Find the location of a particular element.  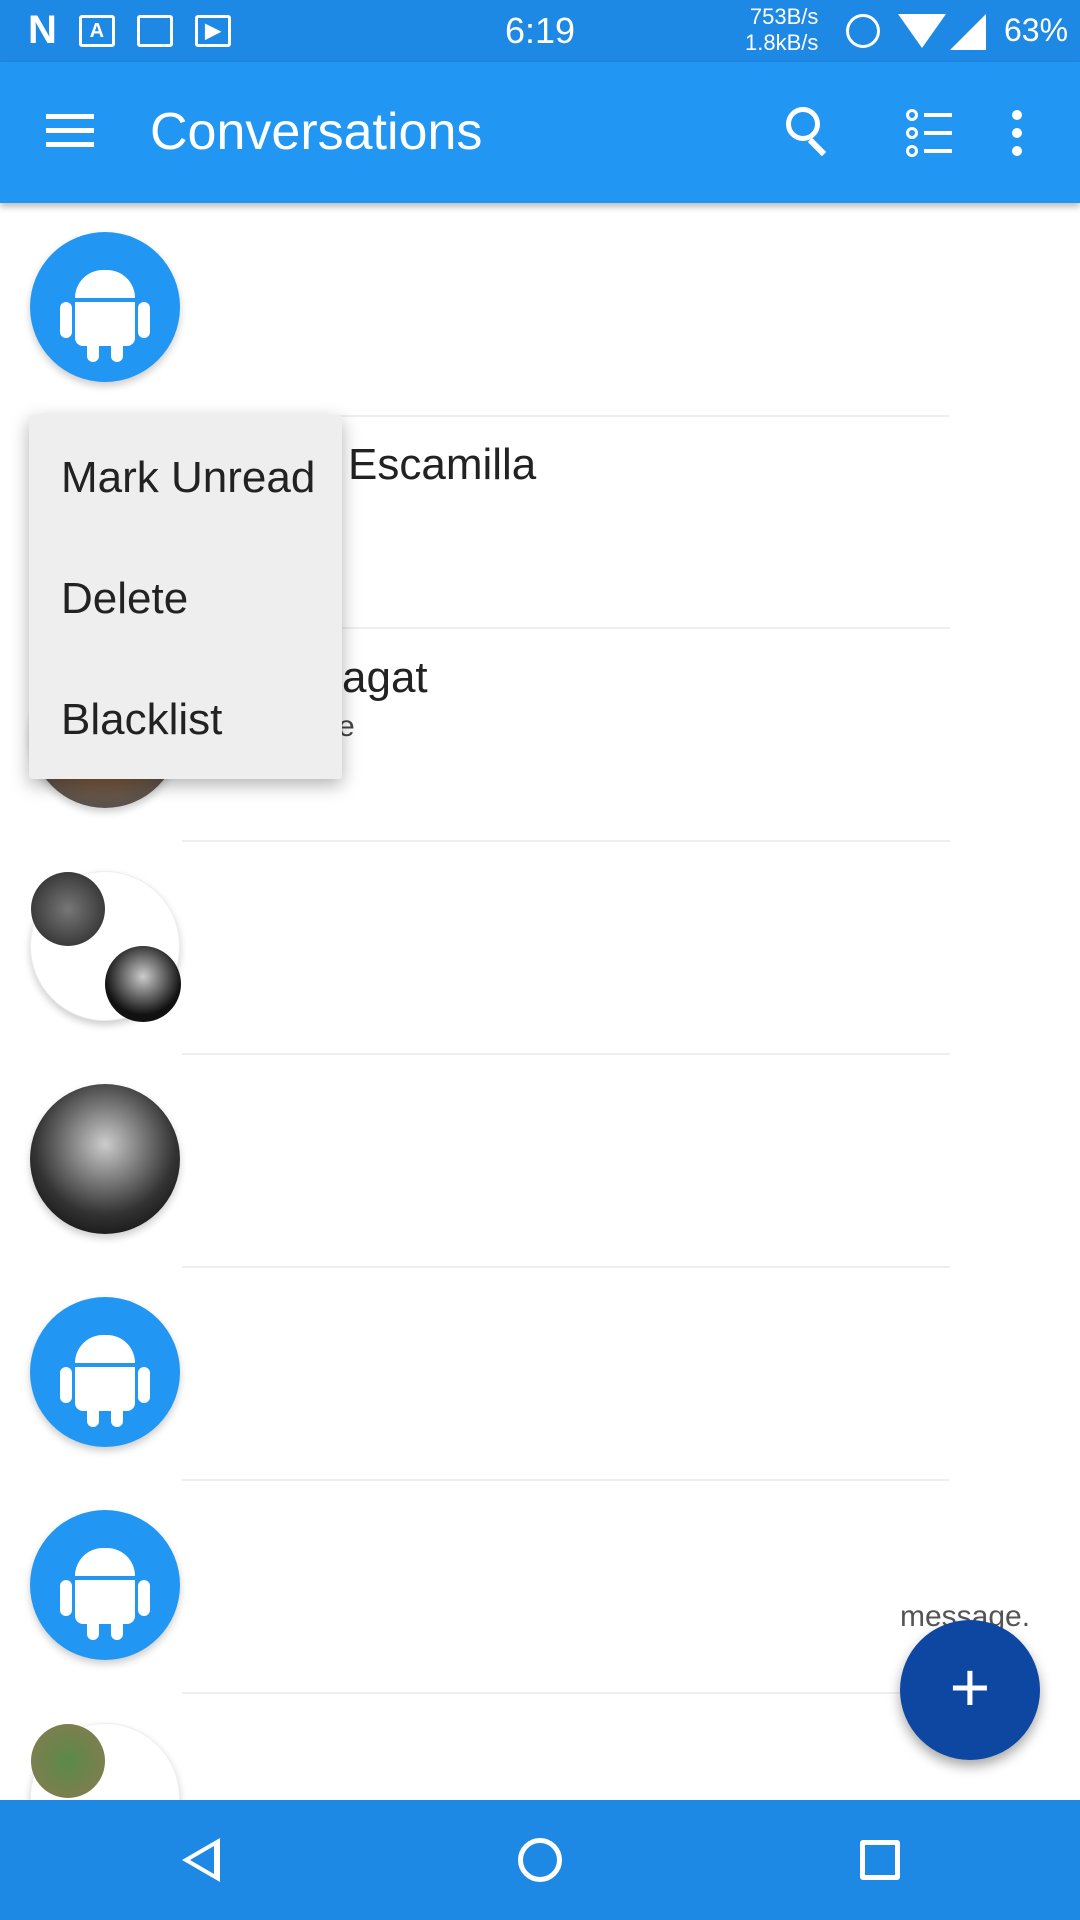

recents-icon is located at coordinates (880, 1860).